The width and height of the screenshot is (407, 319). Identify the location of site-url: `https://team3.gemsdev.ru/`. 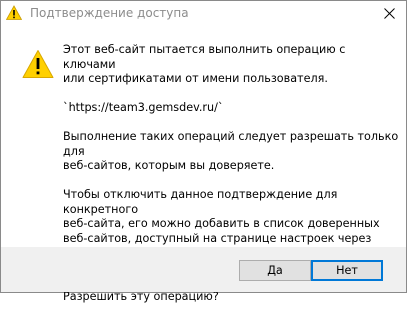
(143, 107).